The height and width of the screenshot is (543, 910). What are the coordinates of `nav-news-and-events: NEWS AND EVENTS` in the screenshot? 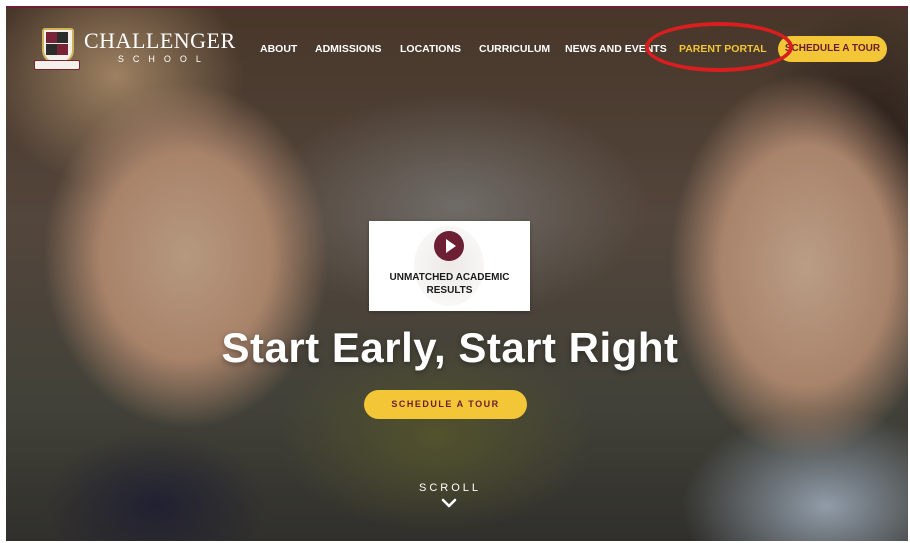 It's located at (616, 49).